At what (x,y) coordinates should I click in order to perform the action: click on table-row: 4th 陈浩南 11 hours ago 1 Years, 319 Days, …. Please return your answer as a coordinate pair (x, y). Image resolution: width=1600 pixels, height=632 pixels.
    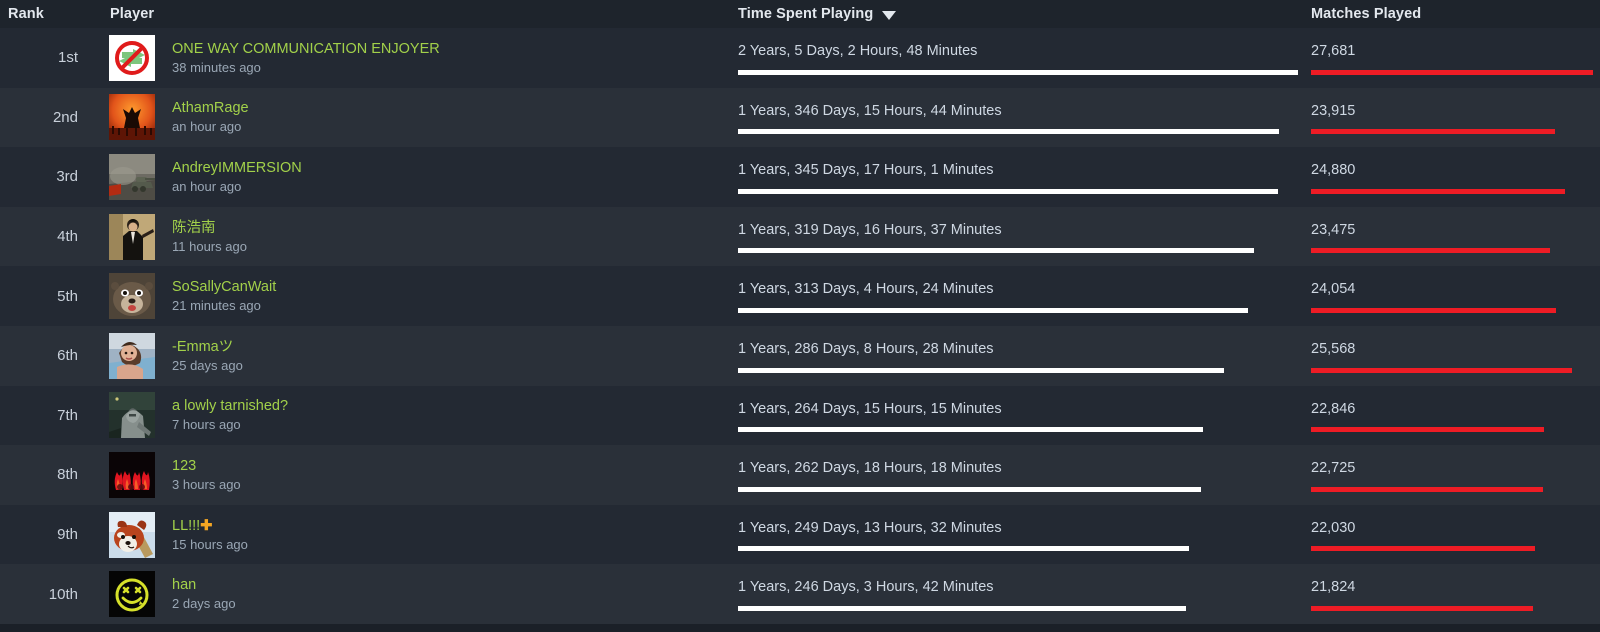
    Looking at the image, I should click on (800, 236).